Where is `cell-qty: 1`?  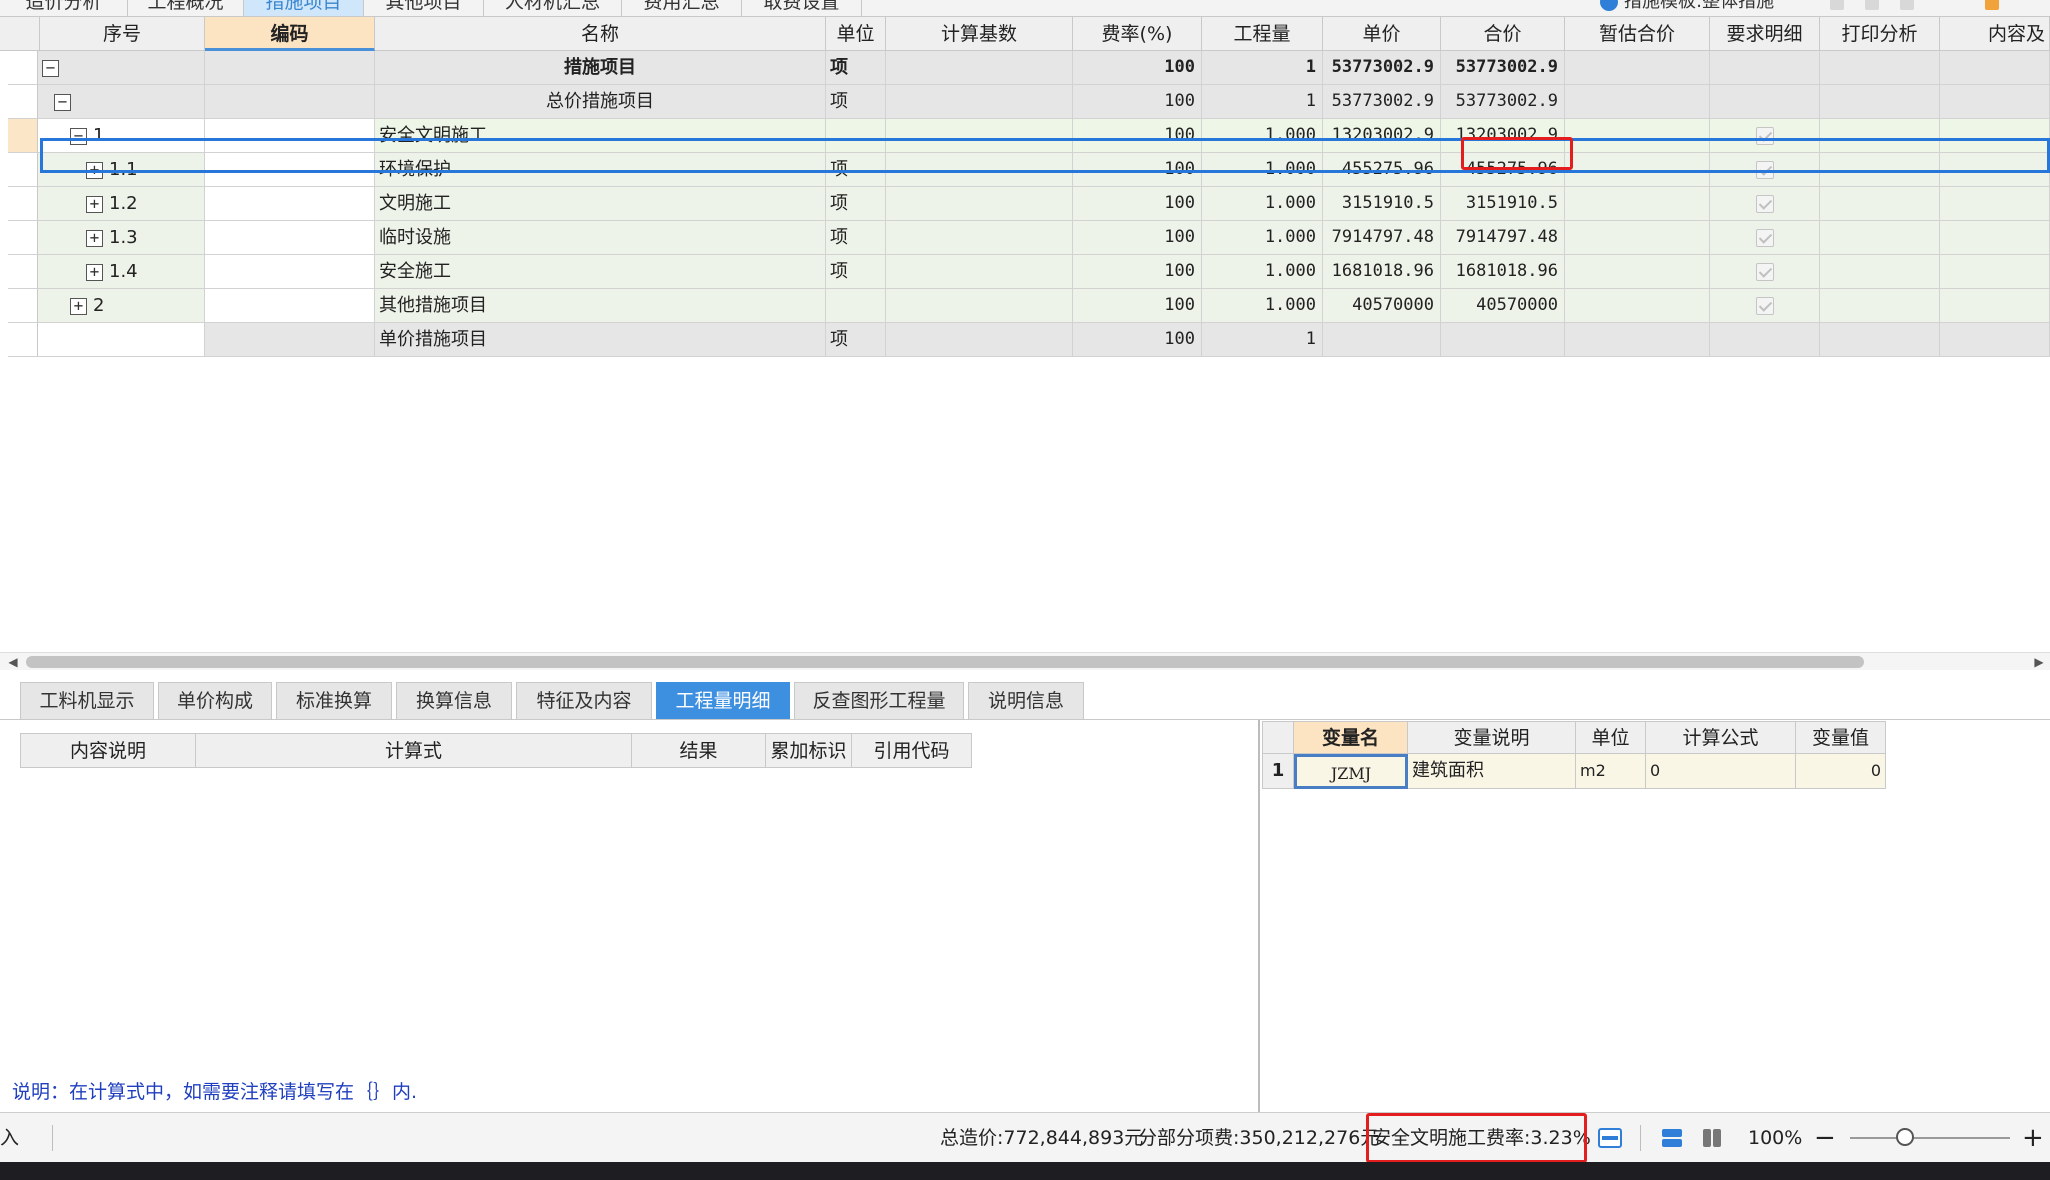 cell-qty: 1 is located at coordinates (1262, 340).